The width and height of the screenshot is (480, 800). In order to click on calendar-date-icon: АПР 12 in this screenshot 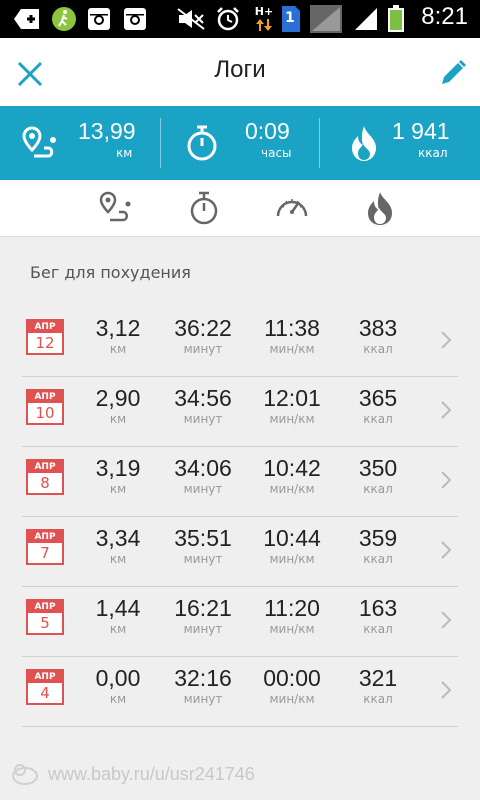, I will do `click(45, 337)`.